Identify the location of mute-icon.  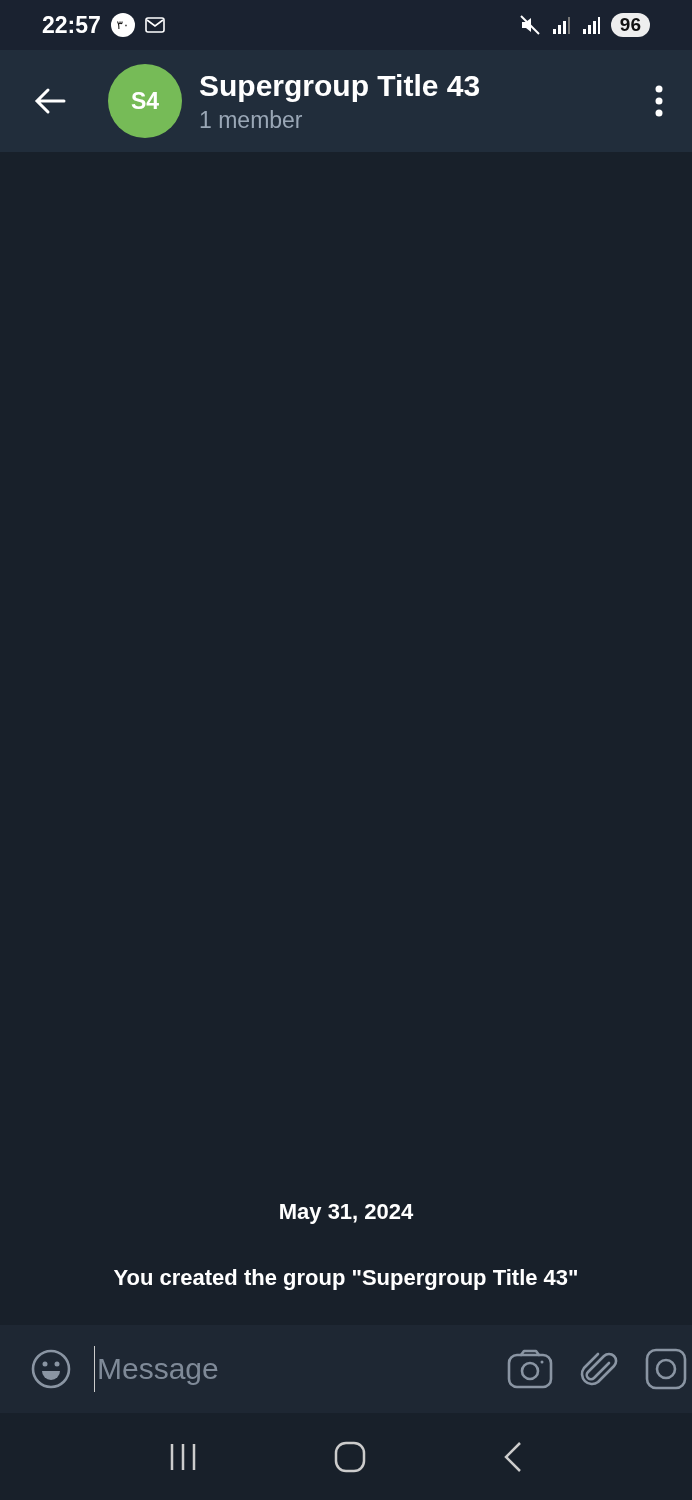
(529, 25).